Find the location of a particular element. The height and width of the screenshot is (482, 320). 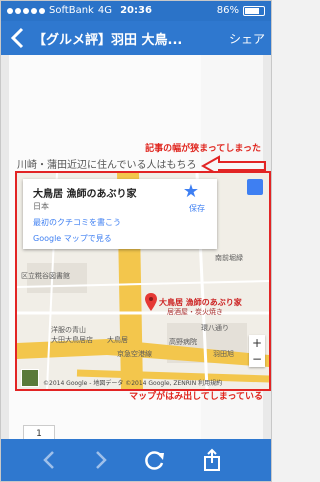

map-label: 高野病院 is located at coordinates (183, 342).